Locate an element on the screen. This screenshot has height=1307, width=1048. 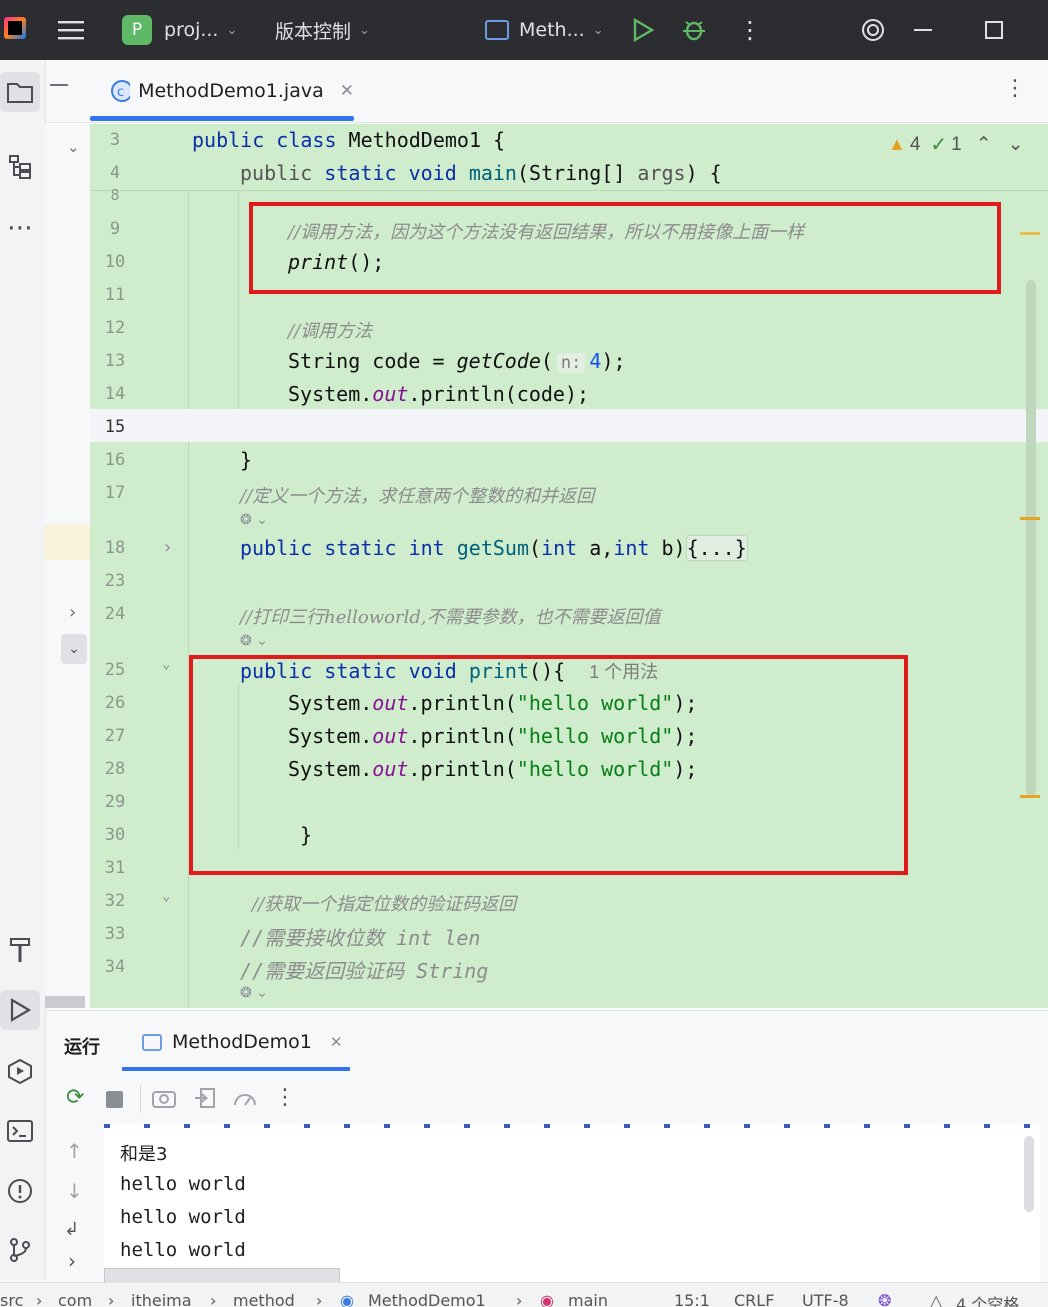
line-number: 24 is located at coordinates (115, 614).